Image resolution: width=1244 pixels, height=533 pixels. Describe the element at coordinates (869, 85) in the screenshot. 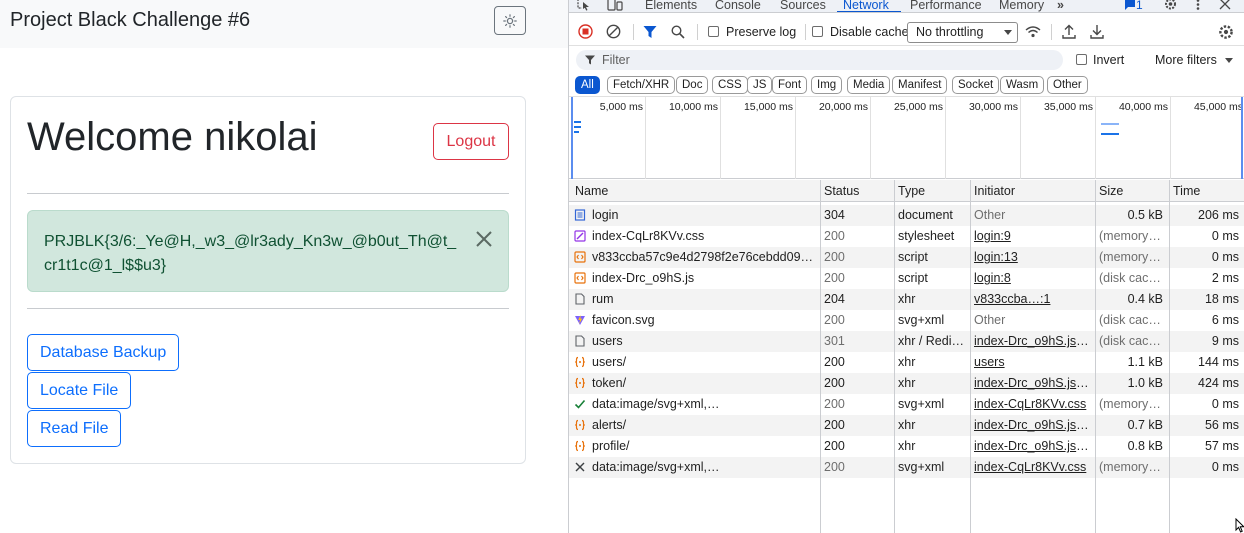

I see `type-filter-media: Media` at that location.